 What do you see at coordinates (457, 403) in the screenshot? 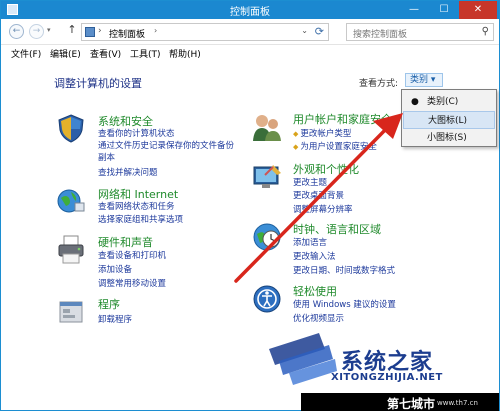
I see `watermark-bottom-url: www.th7.cn` at bounding box center [457, 403].